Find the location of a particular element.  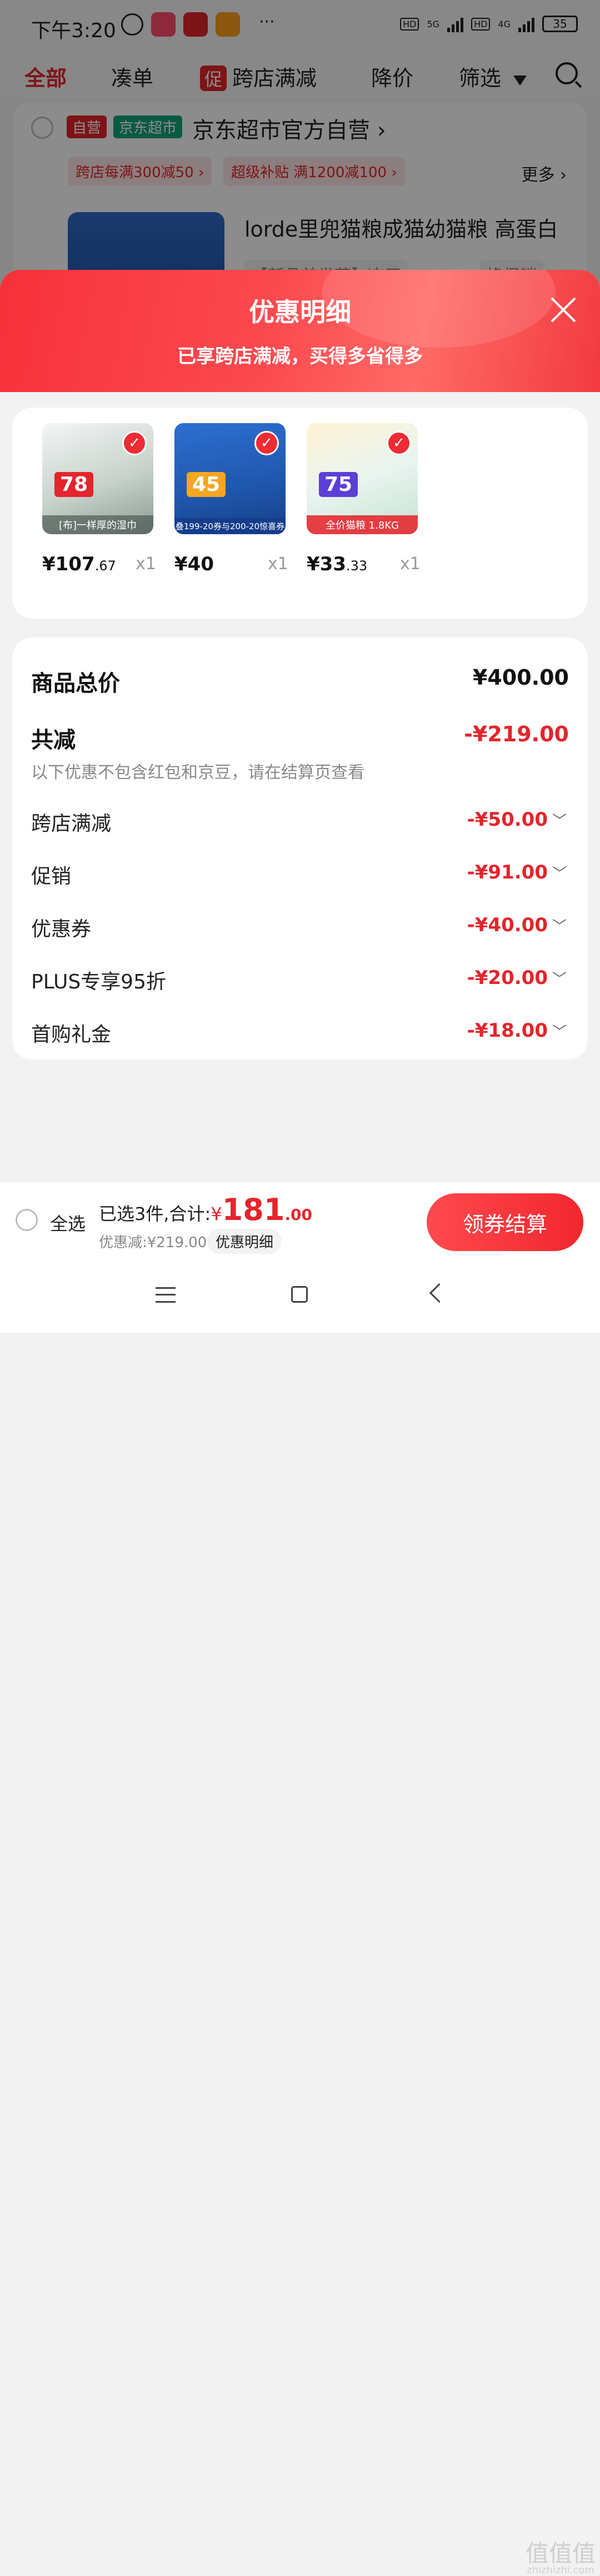

nav-menu-icon is located at coordinates (166, 1295).